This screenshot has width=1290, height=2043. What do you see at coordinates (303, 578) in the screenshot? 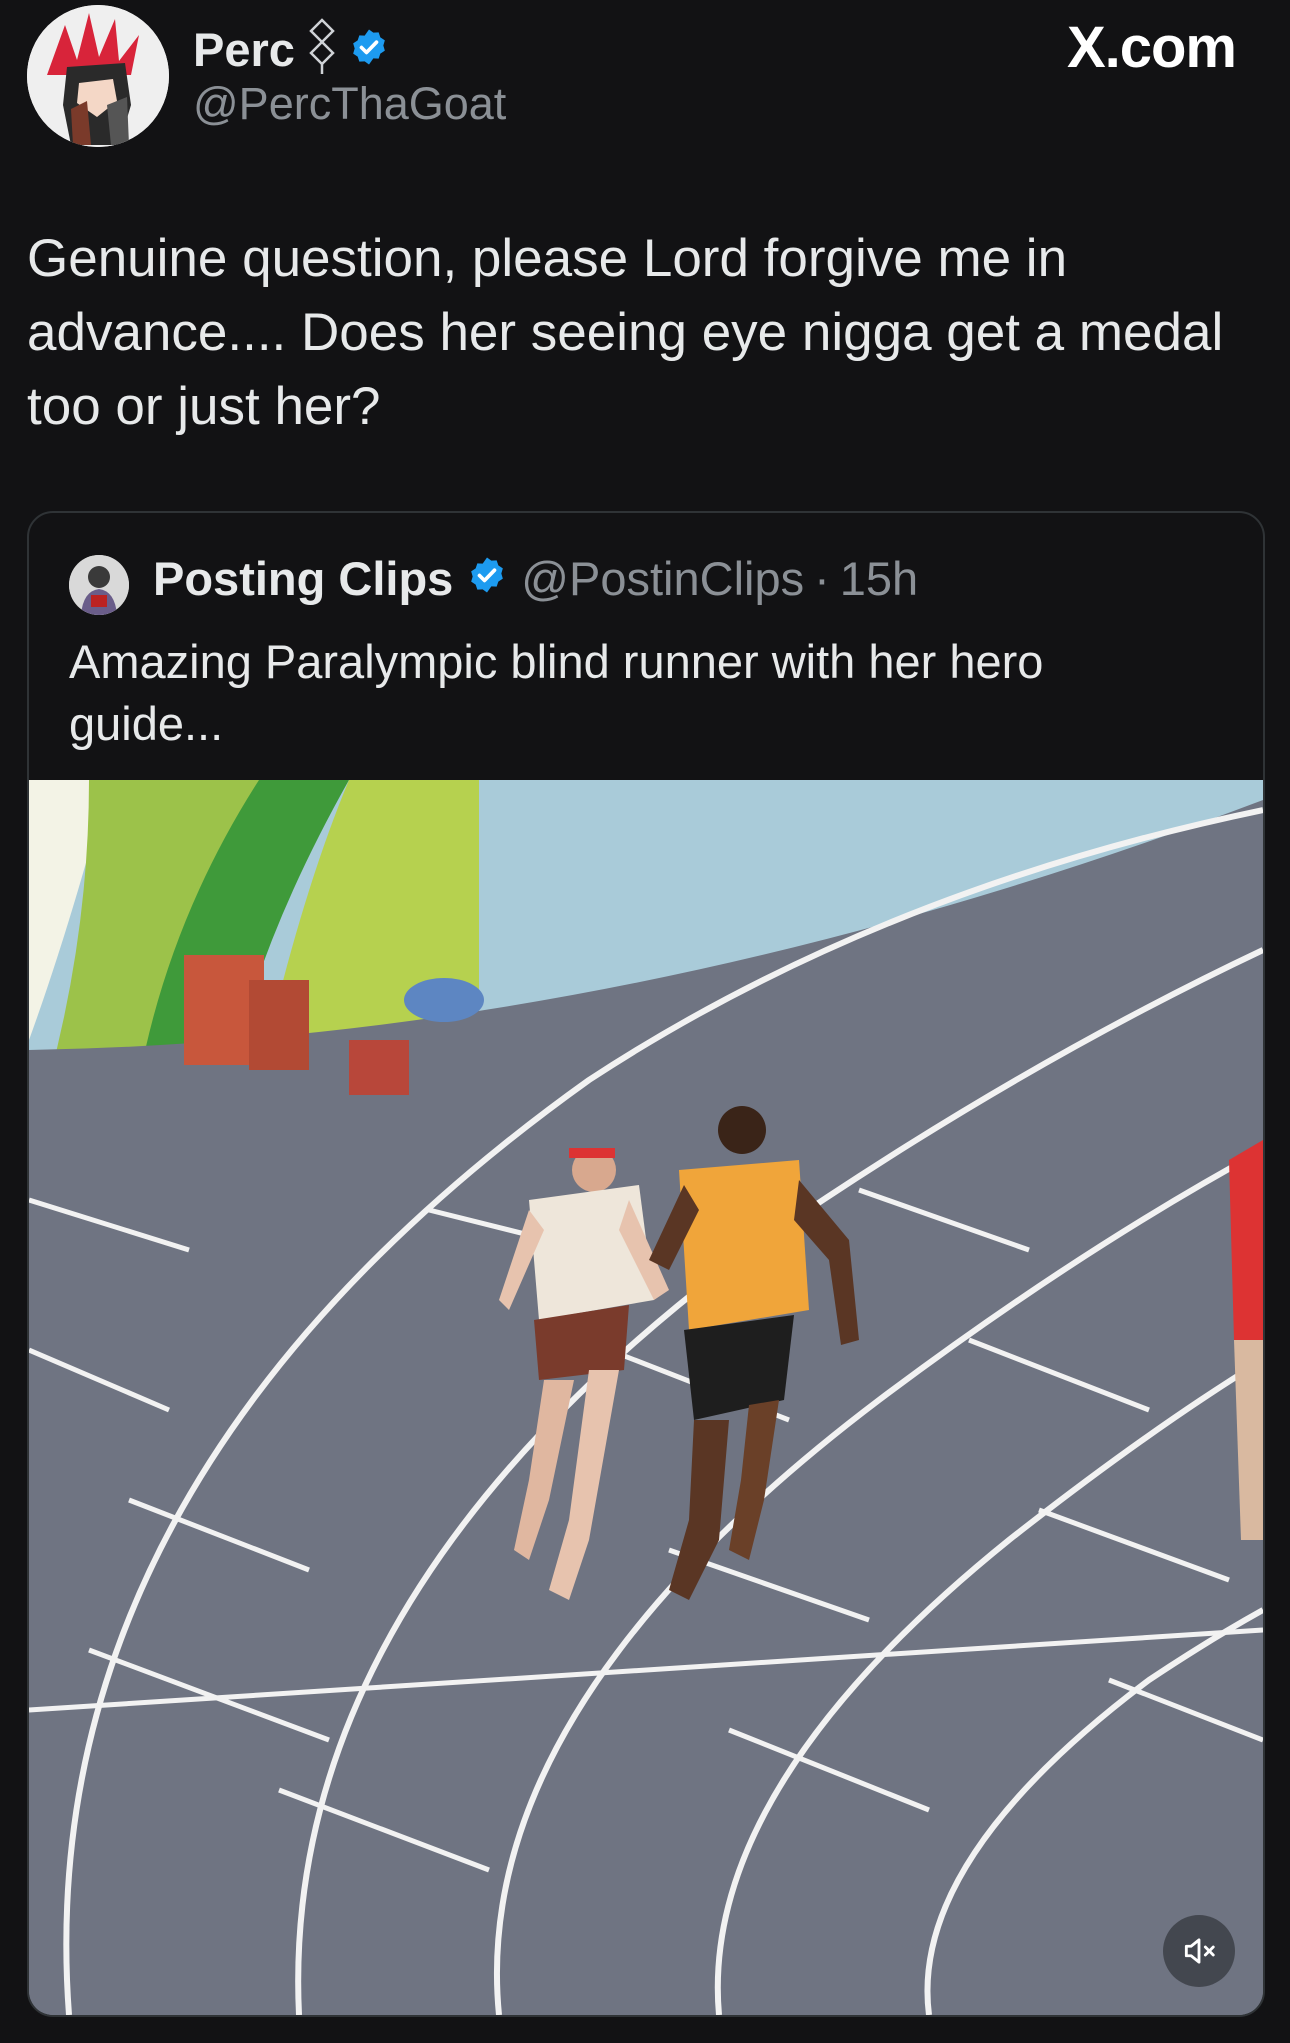
I see `quoted-author-name: Posting Clips` at bounding box center [303, 578].